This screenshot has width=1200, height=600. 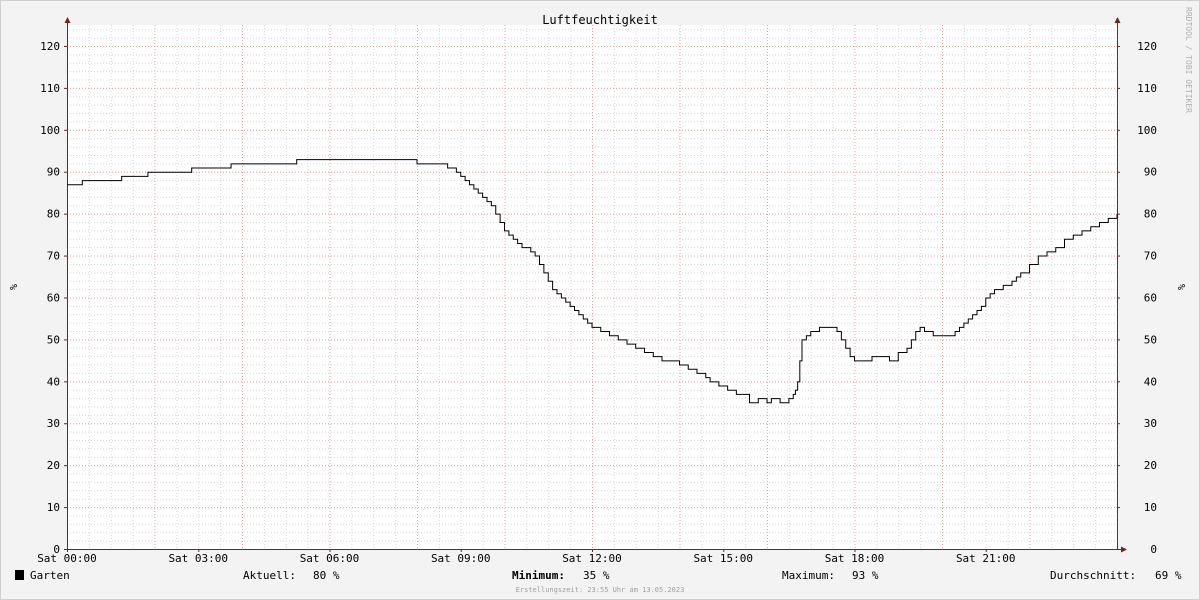 What do you see at coordinates (53, 297) in the screenshot?
I see `y-tick-label: 60` at bounding box center [53, 297].